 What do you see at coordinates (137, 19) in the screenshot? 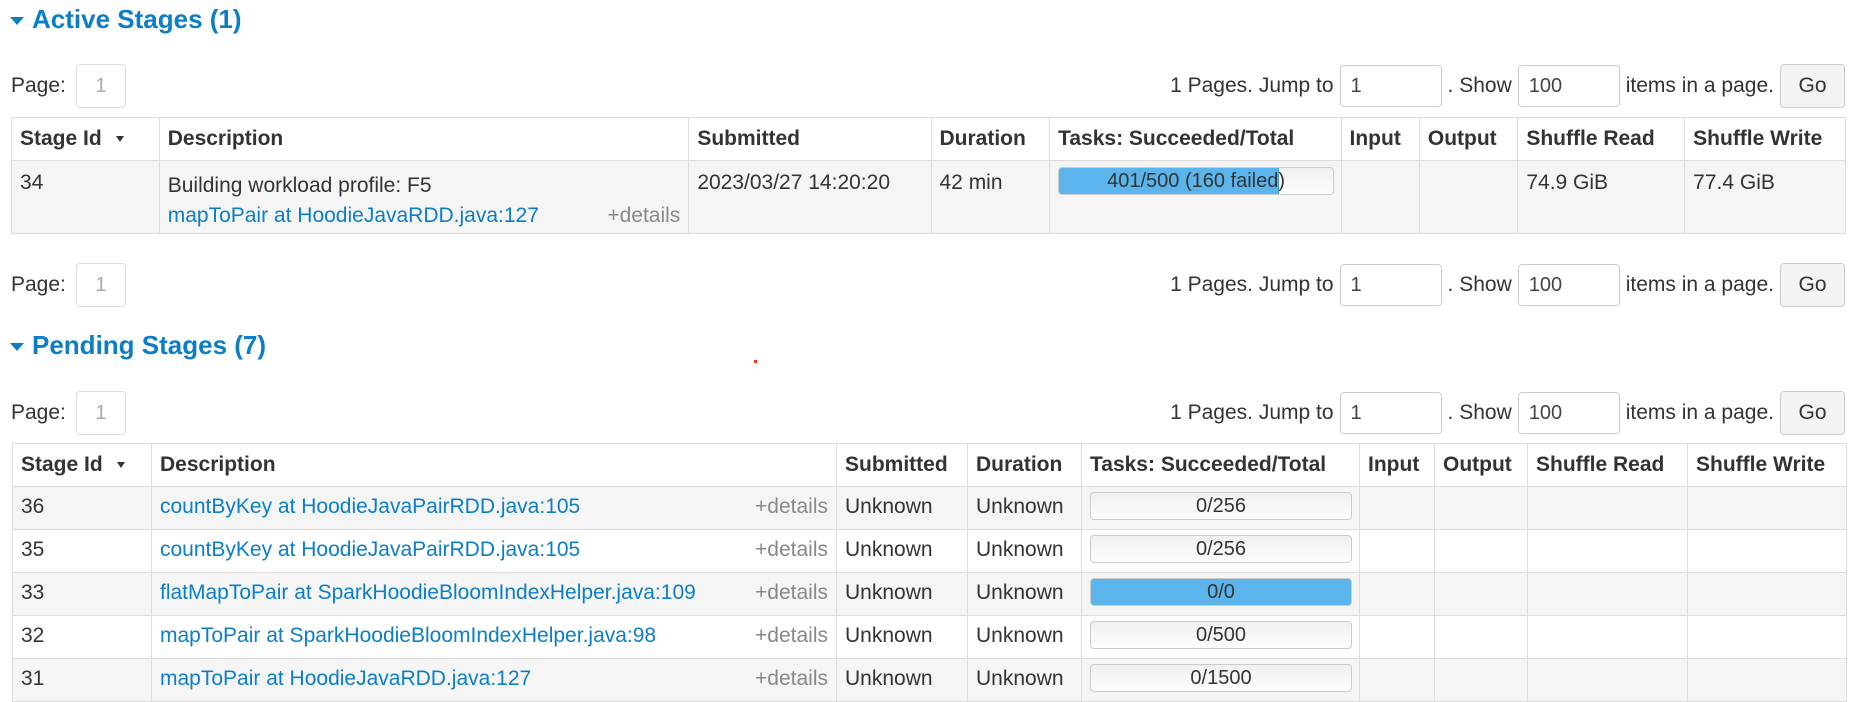
I see `active-stages-title: Active Stages (1)` at bounding box center [137, 19].